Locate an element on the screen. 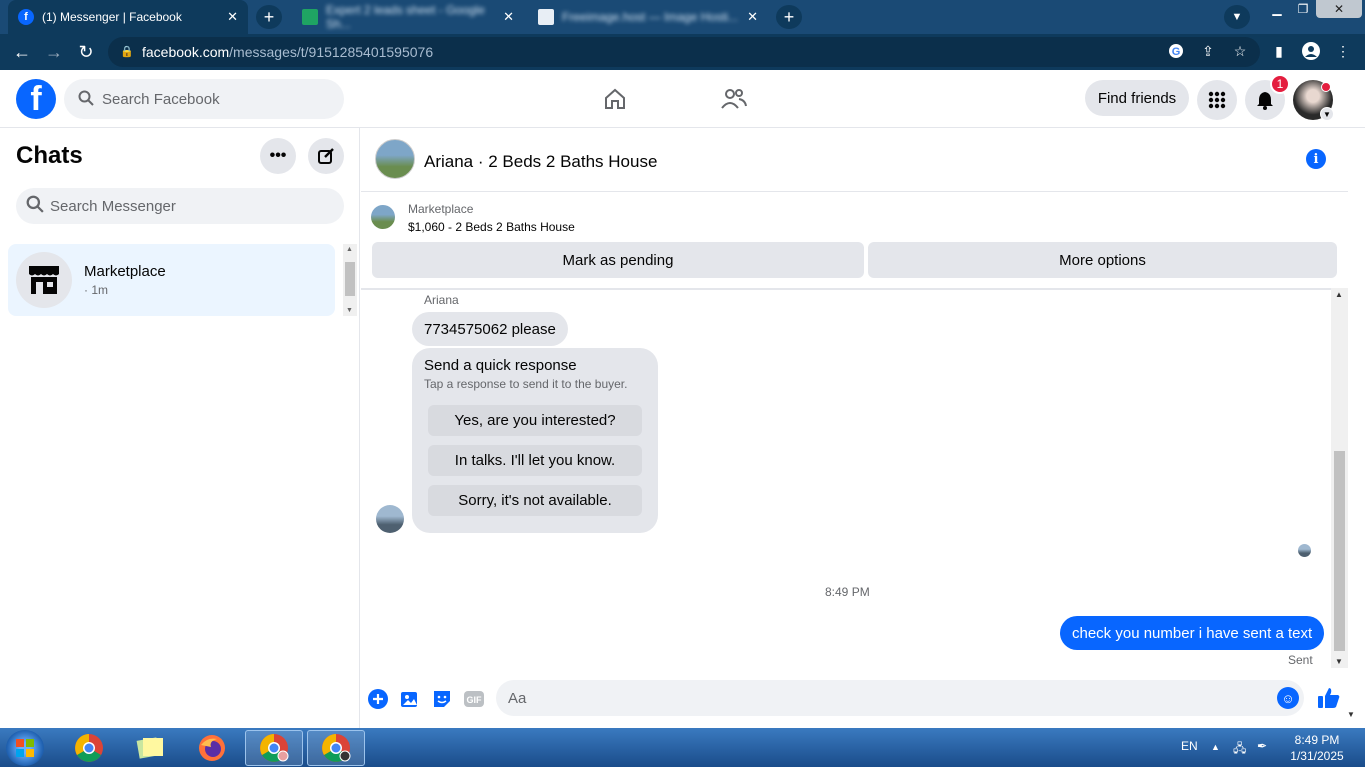 The width and height of the screenshot is (1365, 767). back-arrow-icon: ← is located at coordinates (22, 52).